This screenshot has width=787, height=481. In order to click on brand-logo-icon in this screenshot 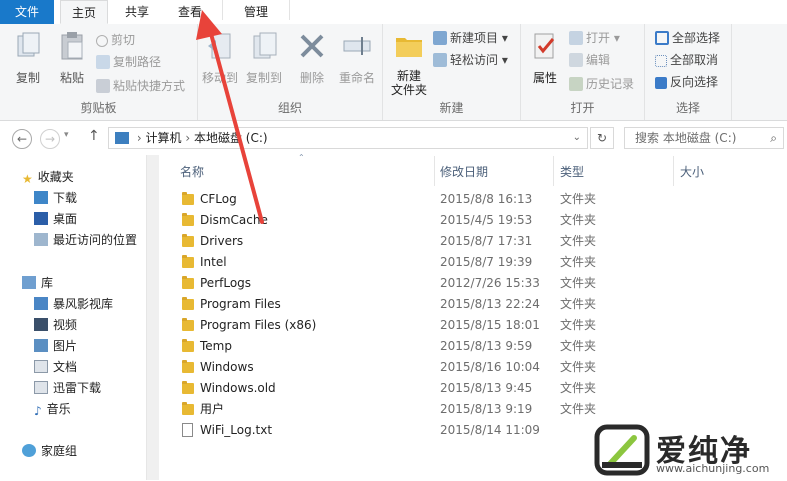, I will do `click(622, 450)`.